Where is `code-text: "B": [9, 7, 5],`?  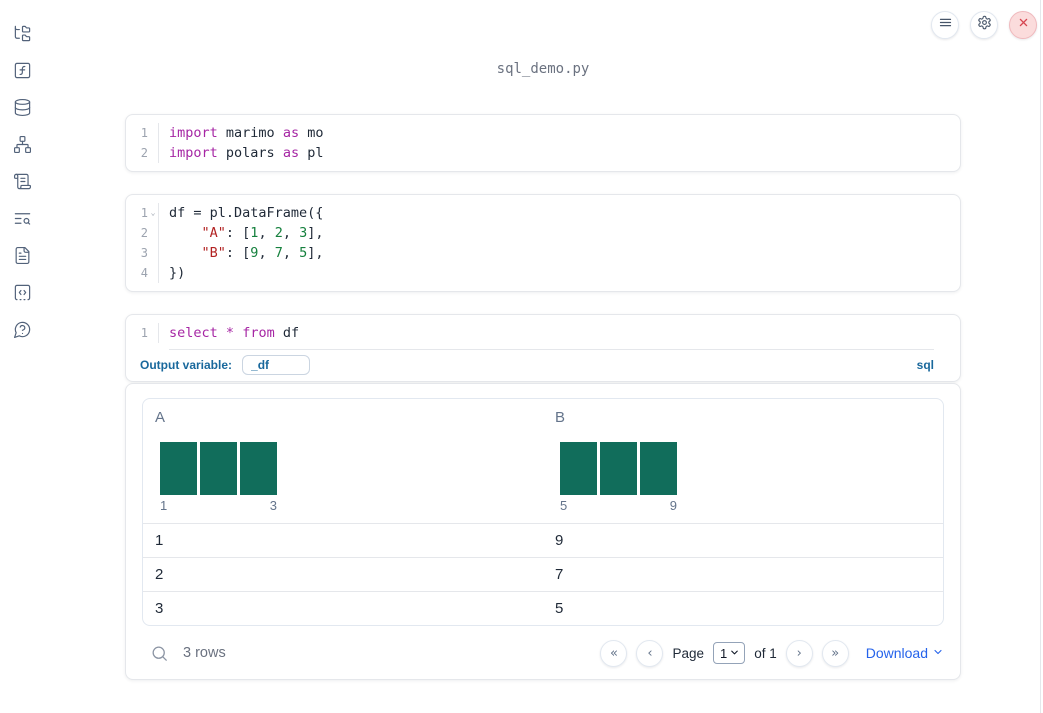 code-text: "B": [9, 7, 5], is located at coordinates (262, 253).